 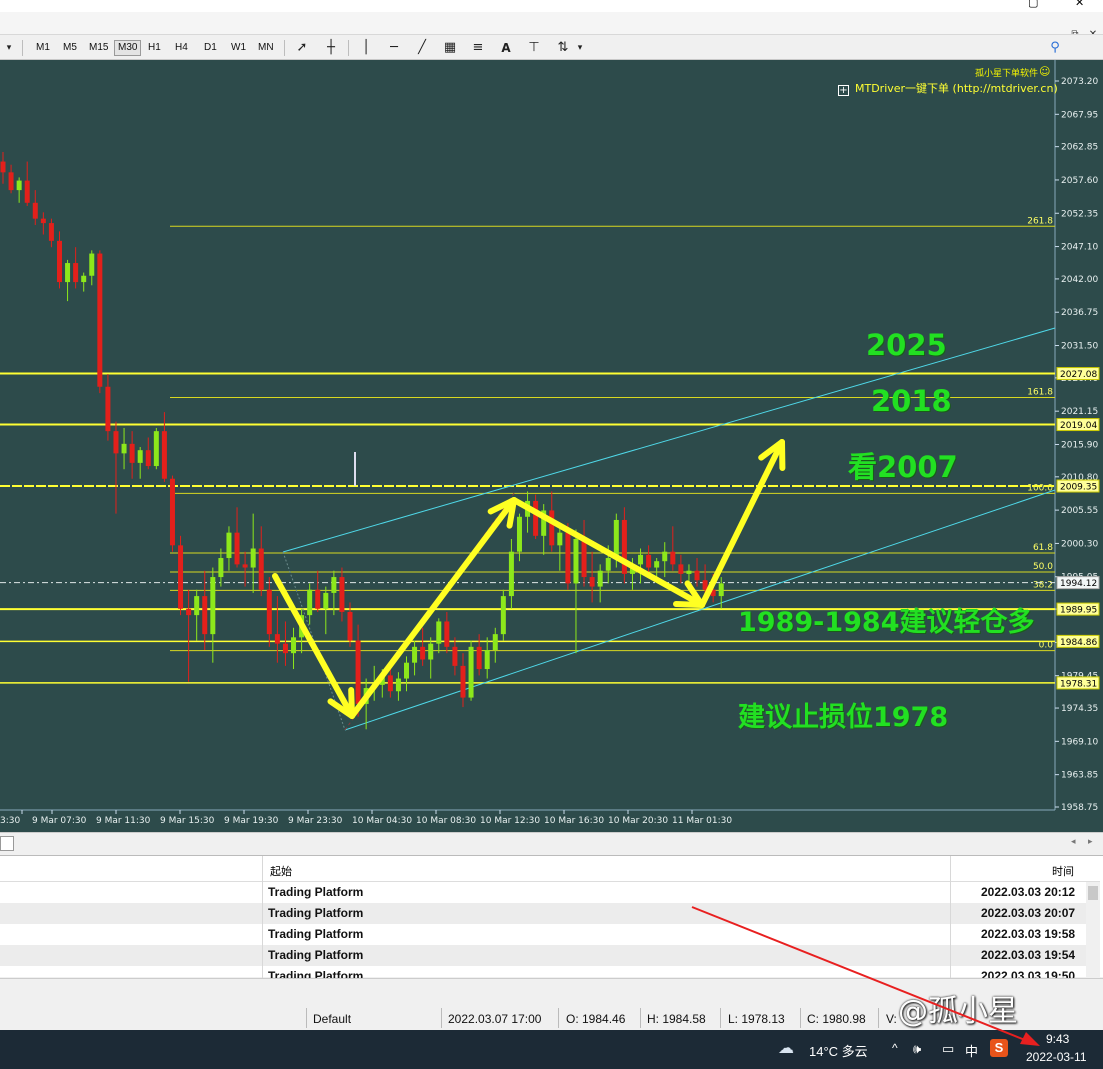 What do you see at coordinates (1043, 585) in the screenshot?
I see `fib-level-label: 38.2` at bounding box center [1043, 585].